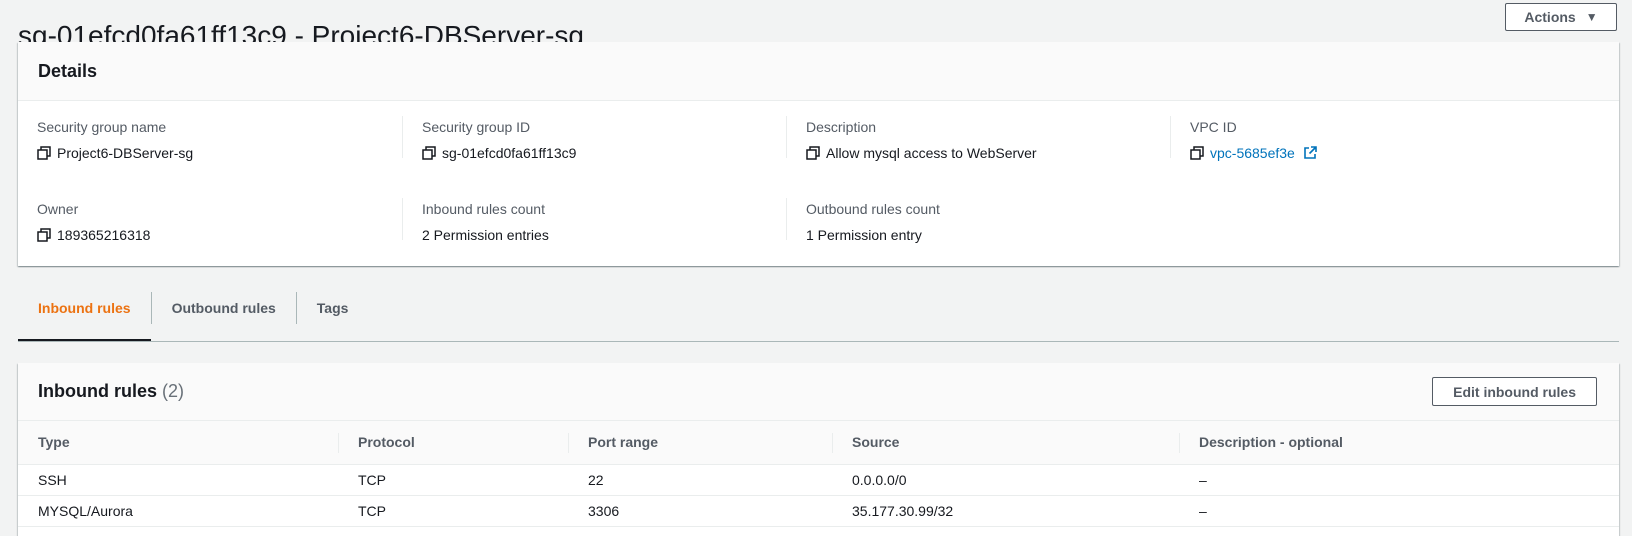 This screenshot has height=536, width=1632. Describe the element at coordinates (818, 317) in the screenshot. I see `tab-bar: Inbound rules Outbound rules Tags` at that location.